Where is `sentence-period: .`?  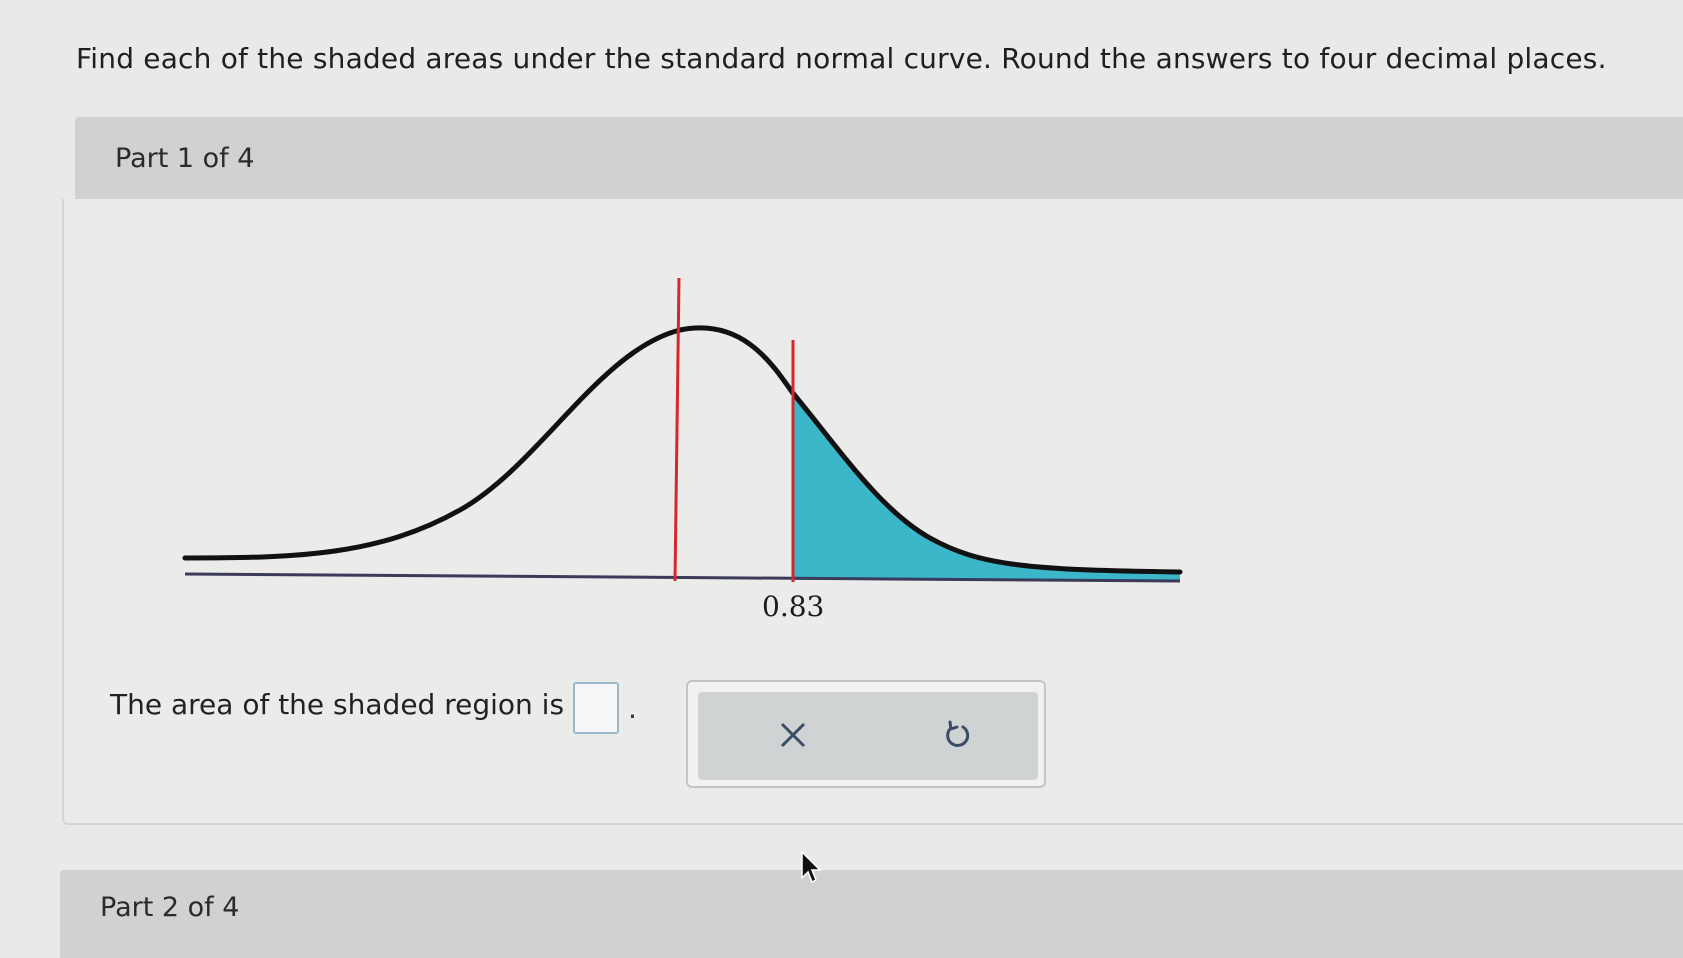 sentence-period: . is located at coordinates (632, 708).